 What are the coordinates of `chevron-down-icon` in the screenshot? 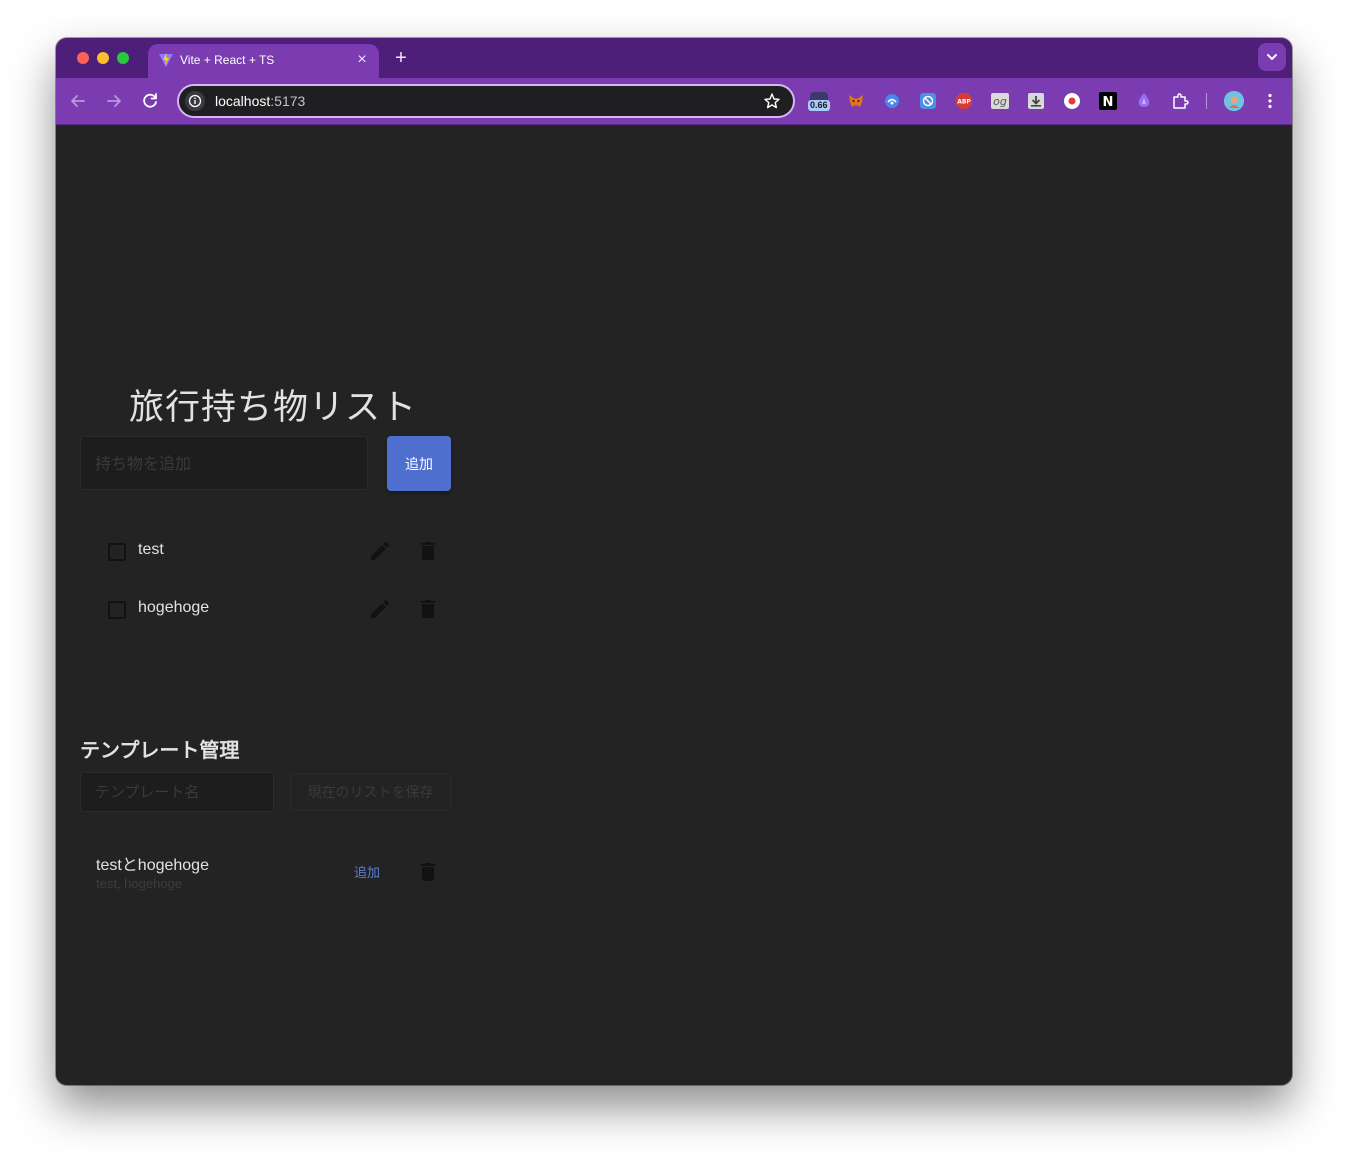 It's located at (1272, 57).